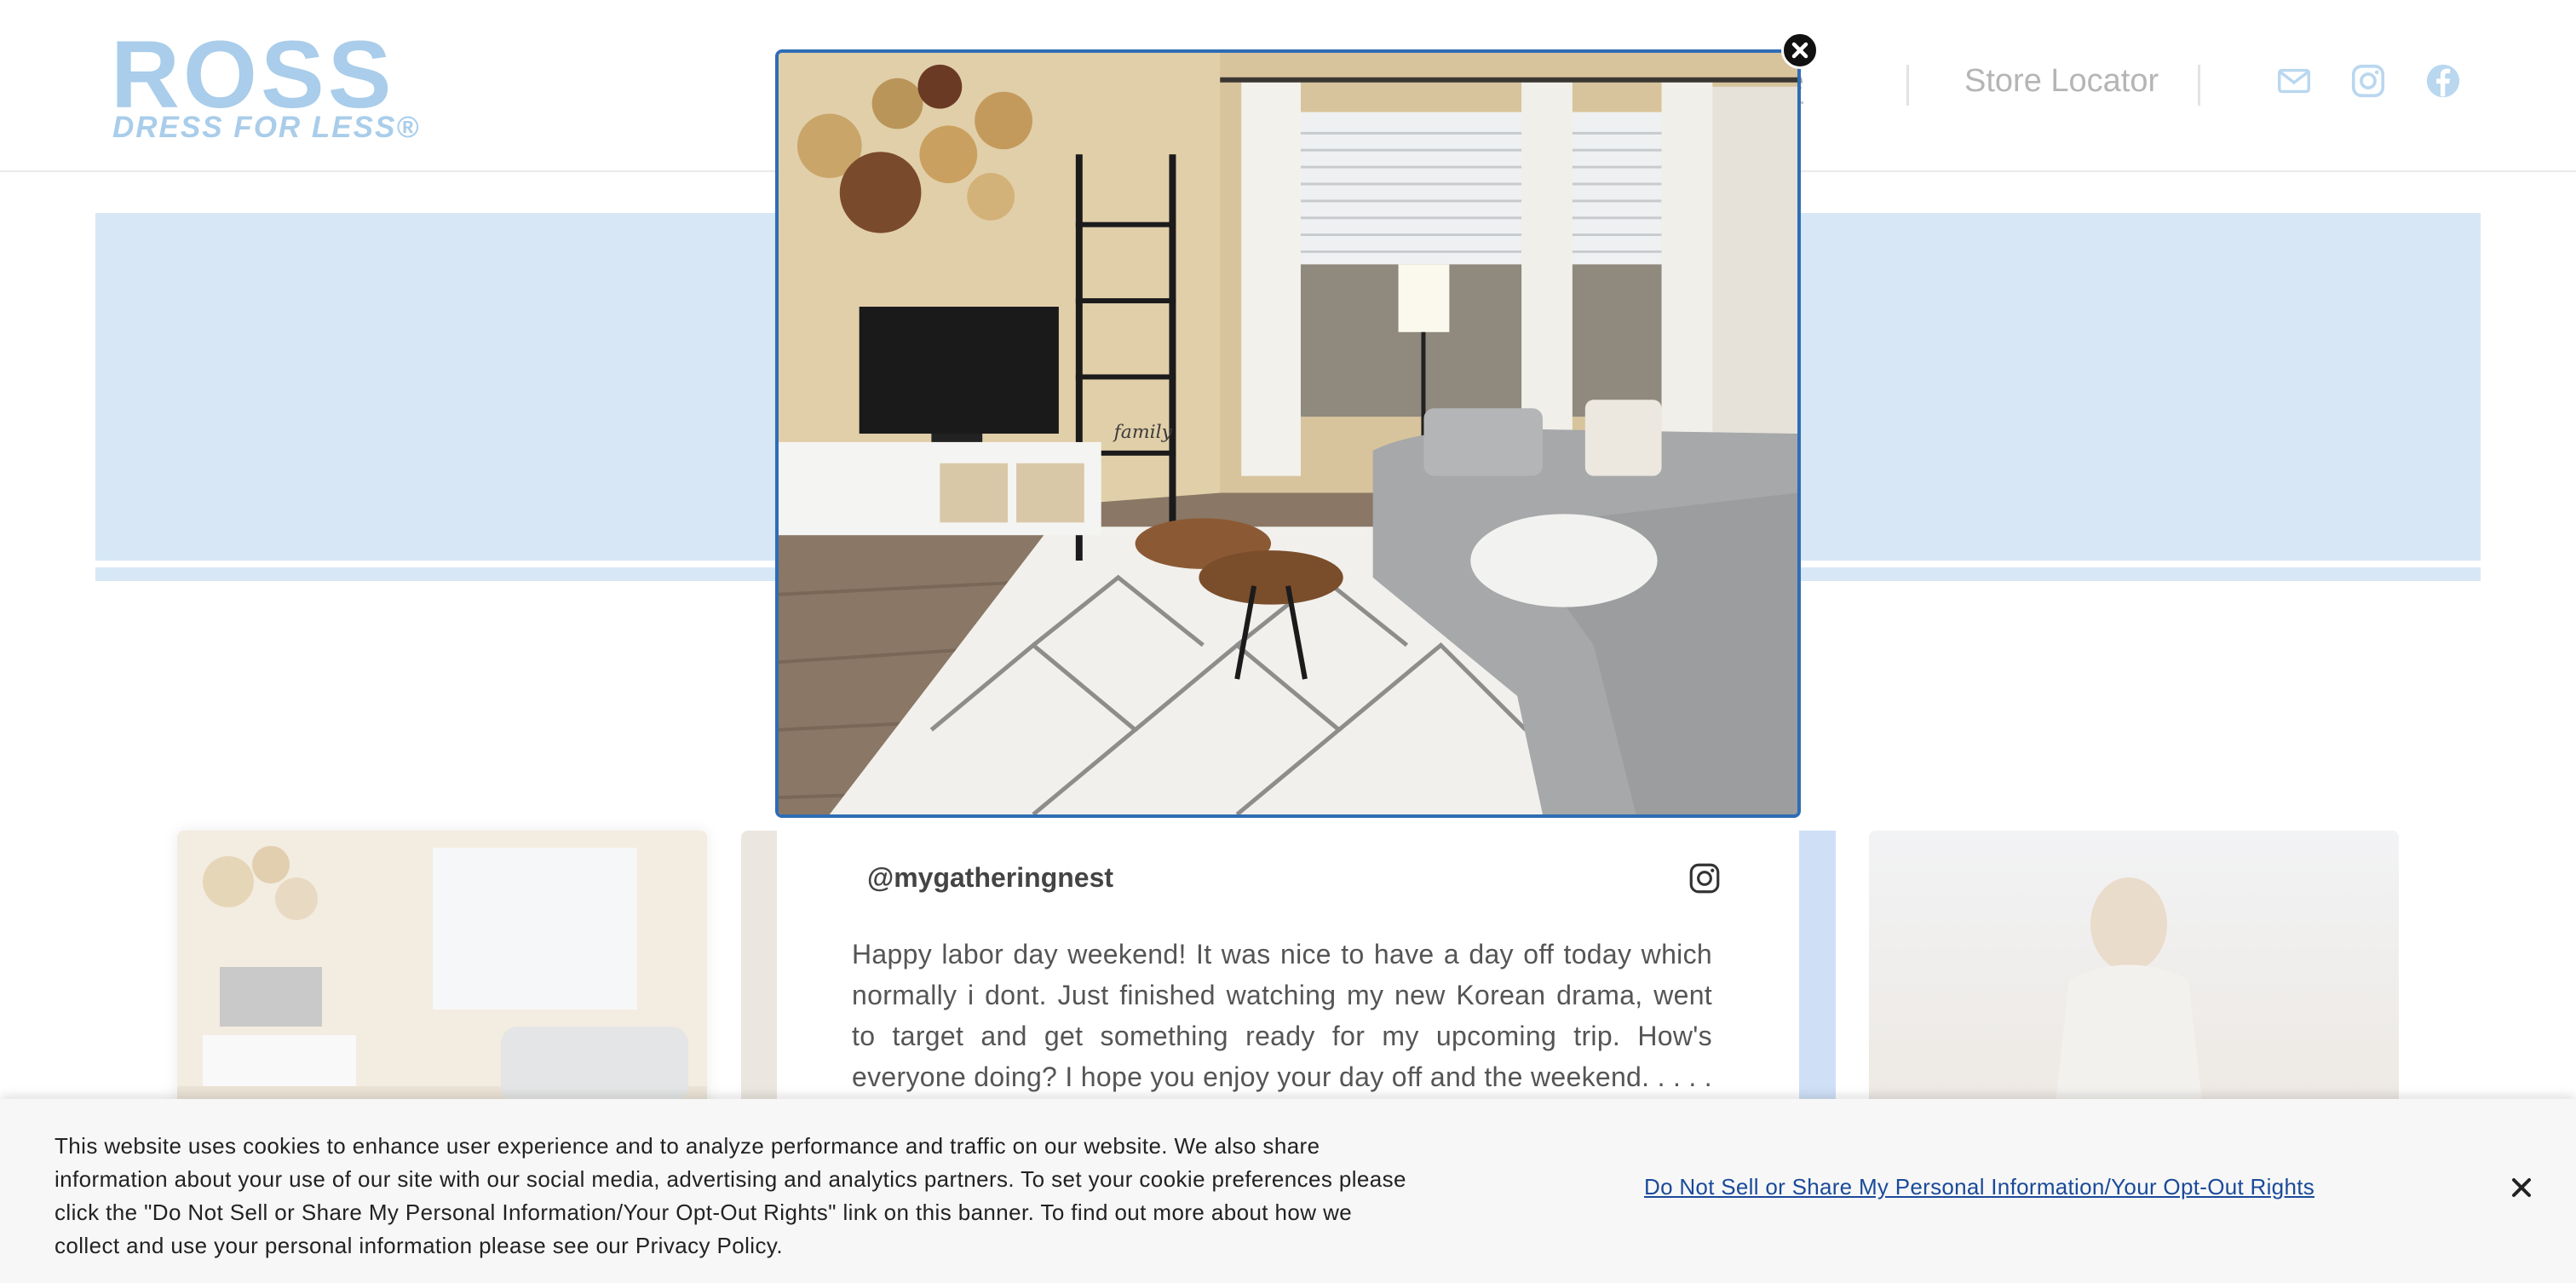 Image resolution: width=2576 pixels, height=1283 pixels. What do you see at coordinates (2061, 81) in the screenshot?
I see `nav-store-locator-link: Store Locator` at bounding box center [2061, 81].